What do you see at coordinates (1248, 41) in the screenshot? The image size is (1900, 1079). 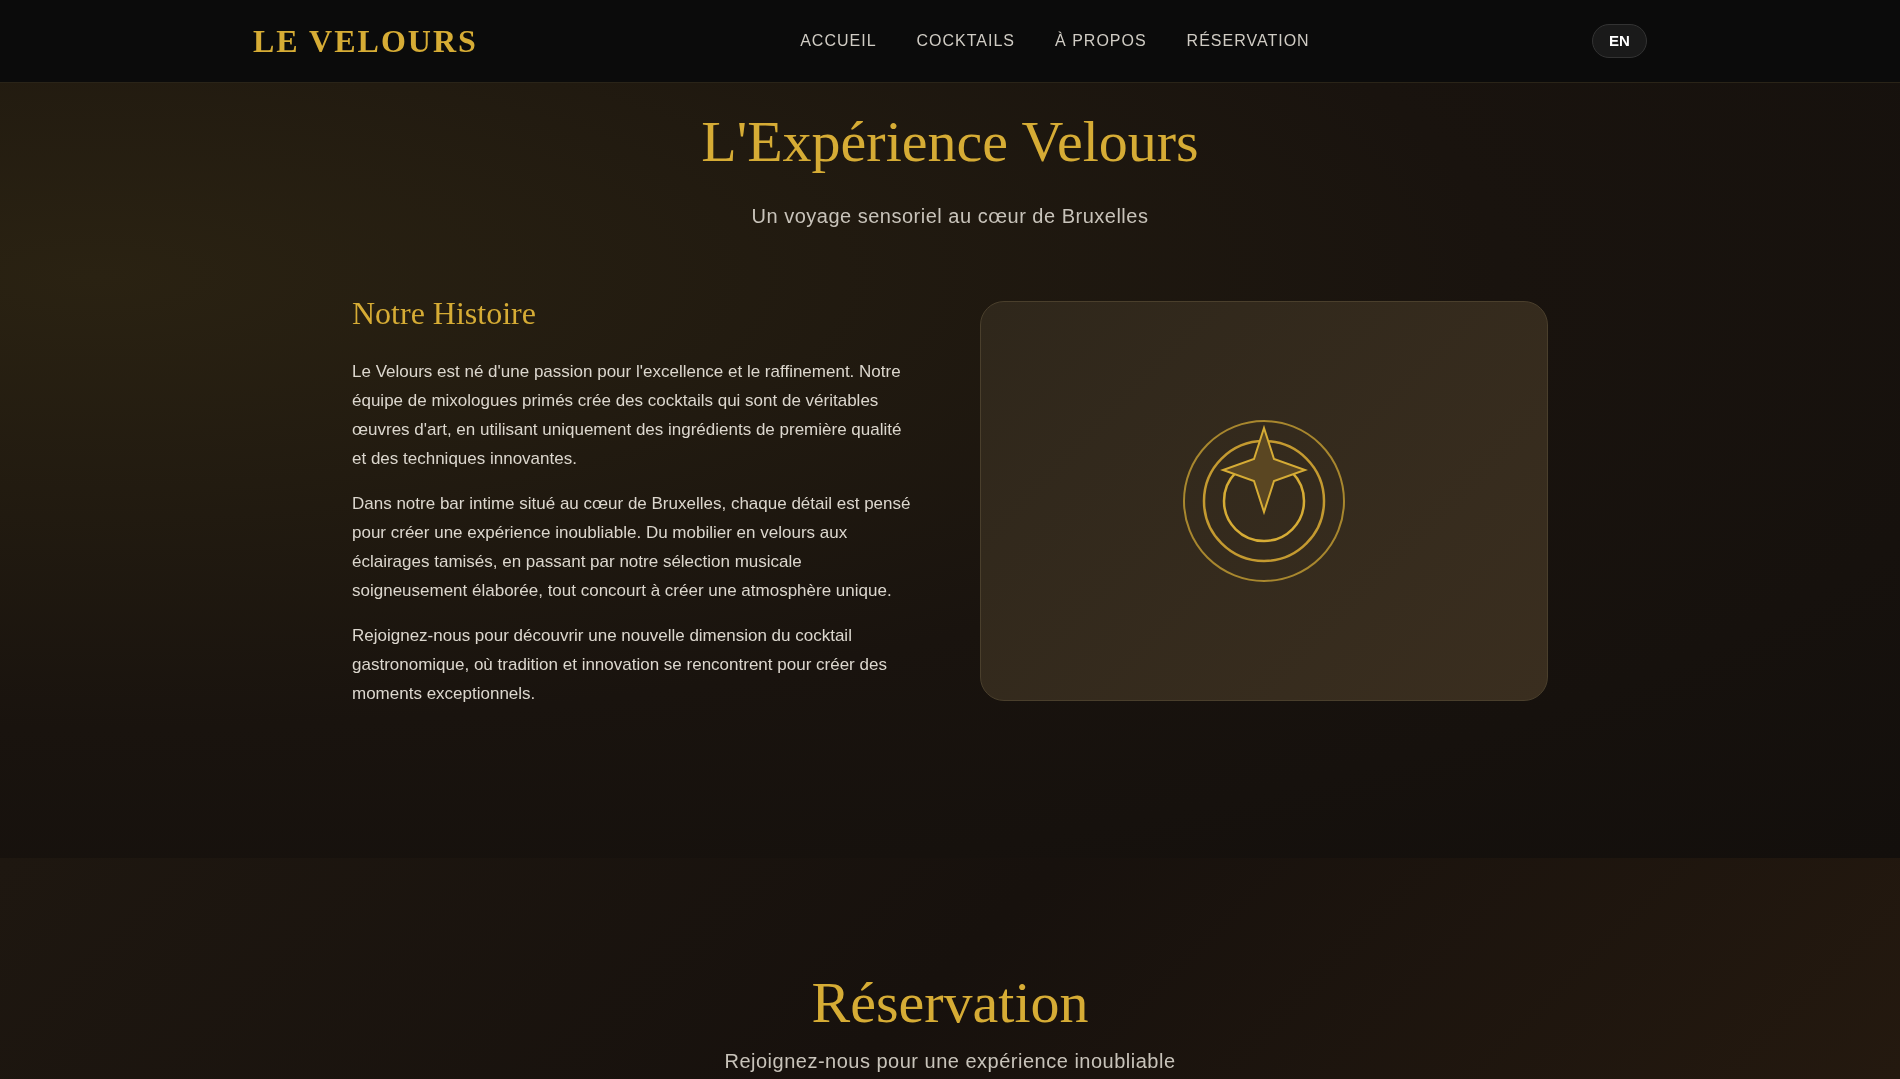 I see `nav-link: RÉSERVATION` at bounding box center [1248, 41].